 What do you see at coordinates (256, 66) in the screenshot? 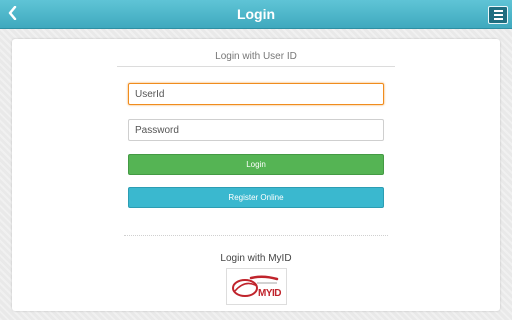
I see `divider` at bounding box center [256, 66].